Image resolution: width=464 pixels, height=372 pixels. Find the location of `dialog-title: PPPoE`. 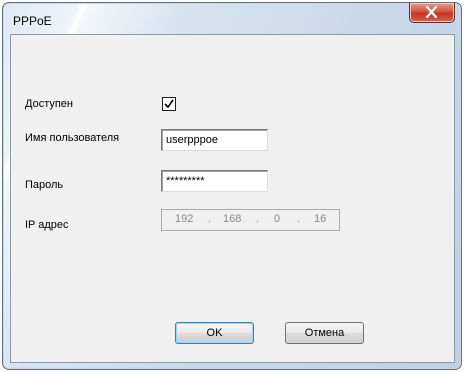

dialog-title: PPPoE is located at coordinates (32, 21).